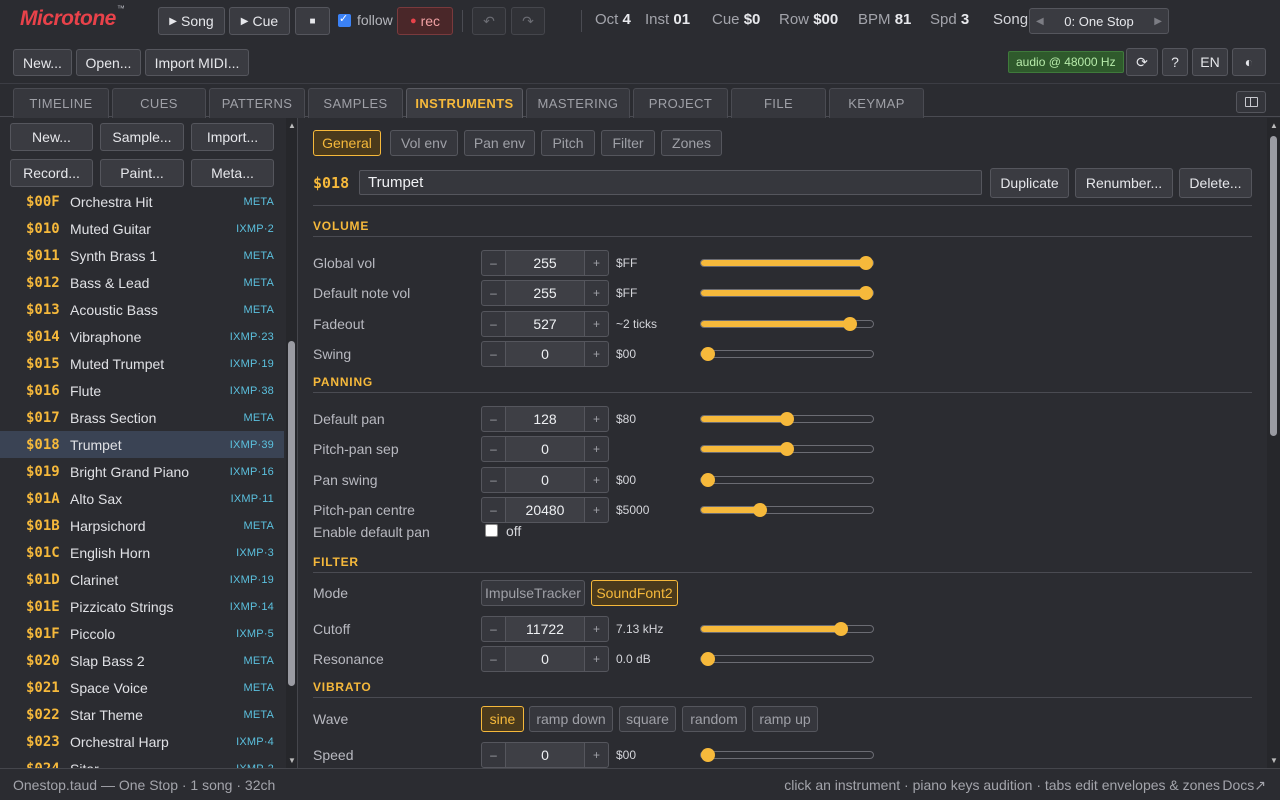 This screenshot has height=800, width=1280. I want to click on list-item: $019 Bright Grand Piano IXMP·16, so click(142, 471).